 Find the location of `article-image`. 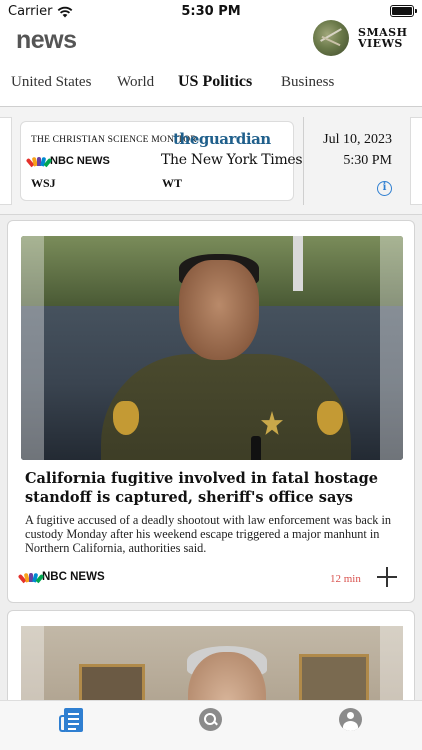

article-image is located at coordinates (212, 663).